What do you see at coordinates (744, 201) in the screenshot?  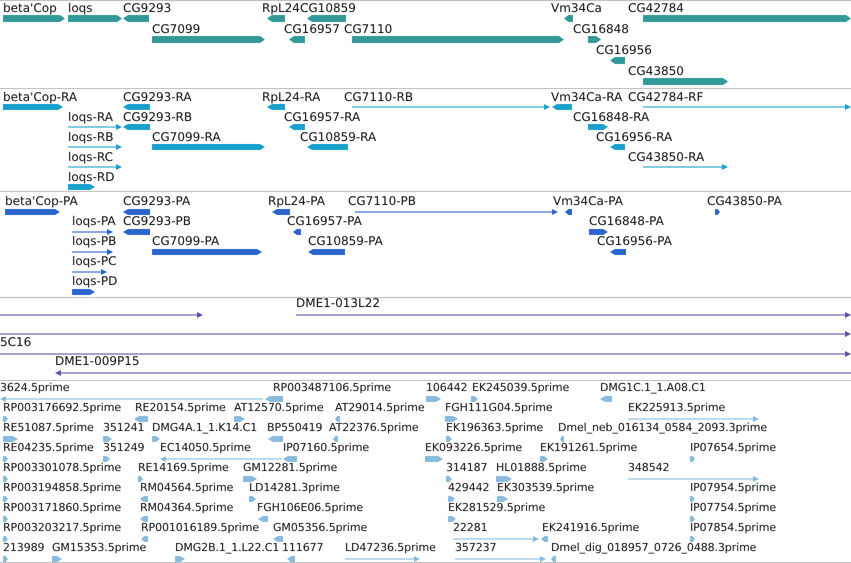 I see `feature-label: CG43850-PA` at bounding box center [744, 201].